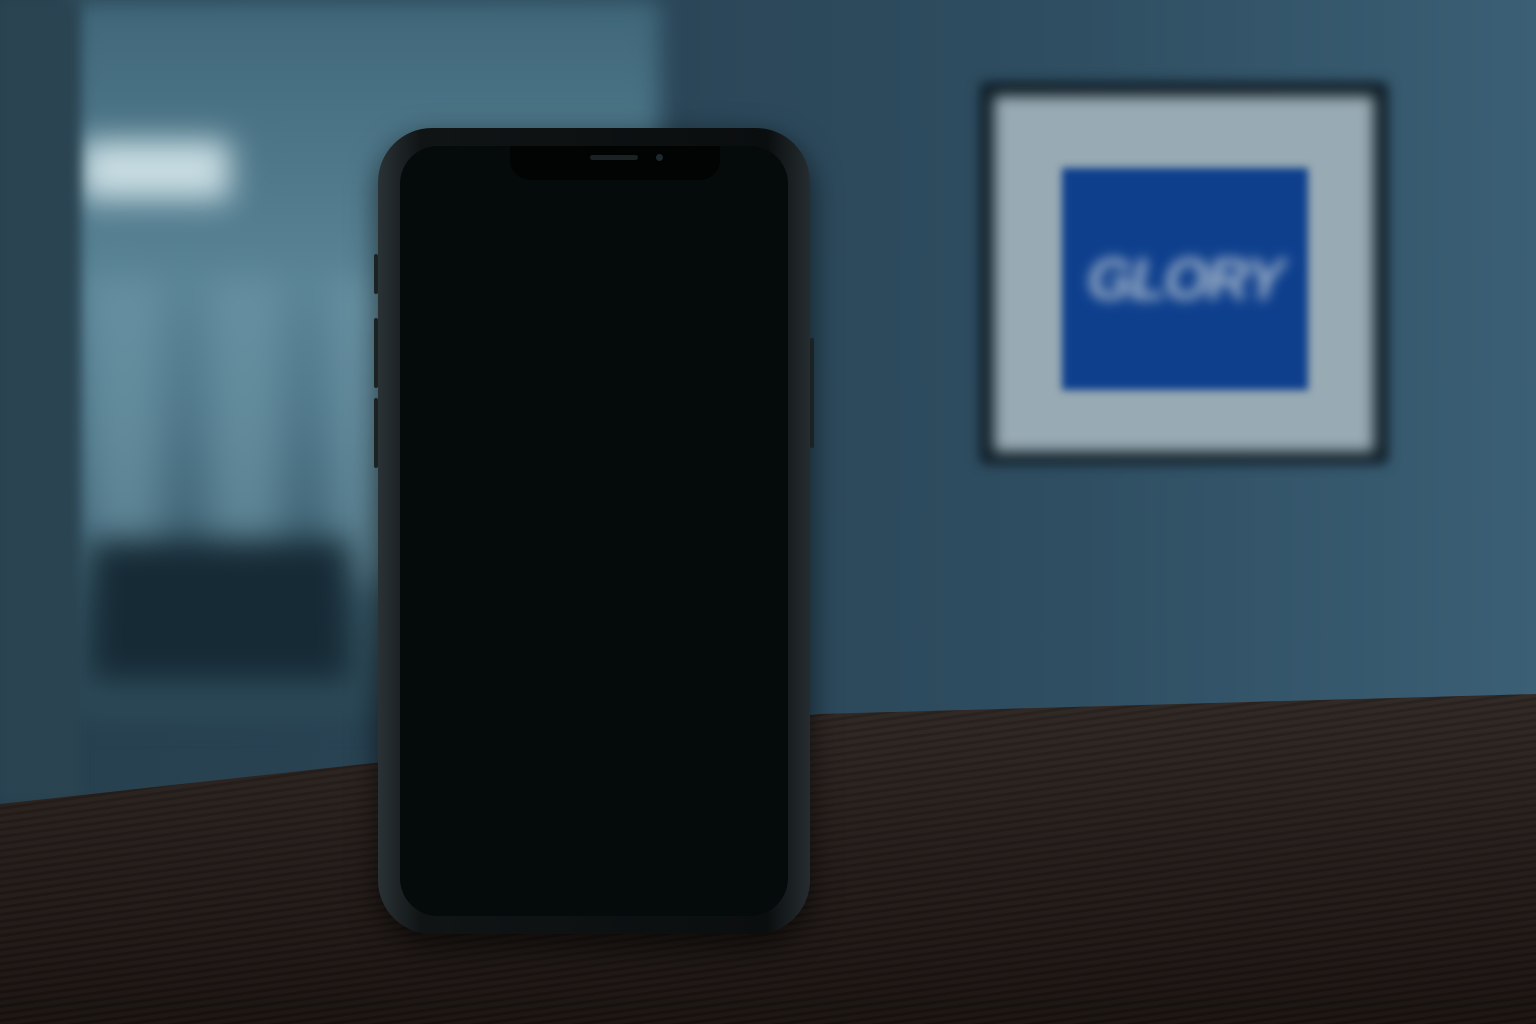 The height and width of the screenshot is (1024, 1536). What do you see at coordinates (155, 170) in the screenshot?
I see `ceiling-light` at bounding box center [155, 170].